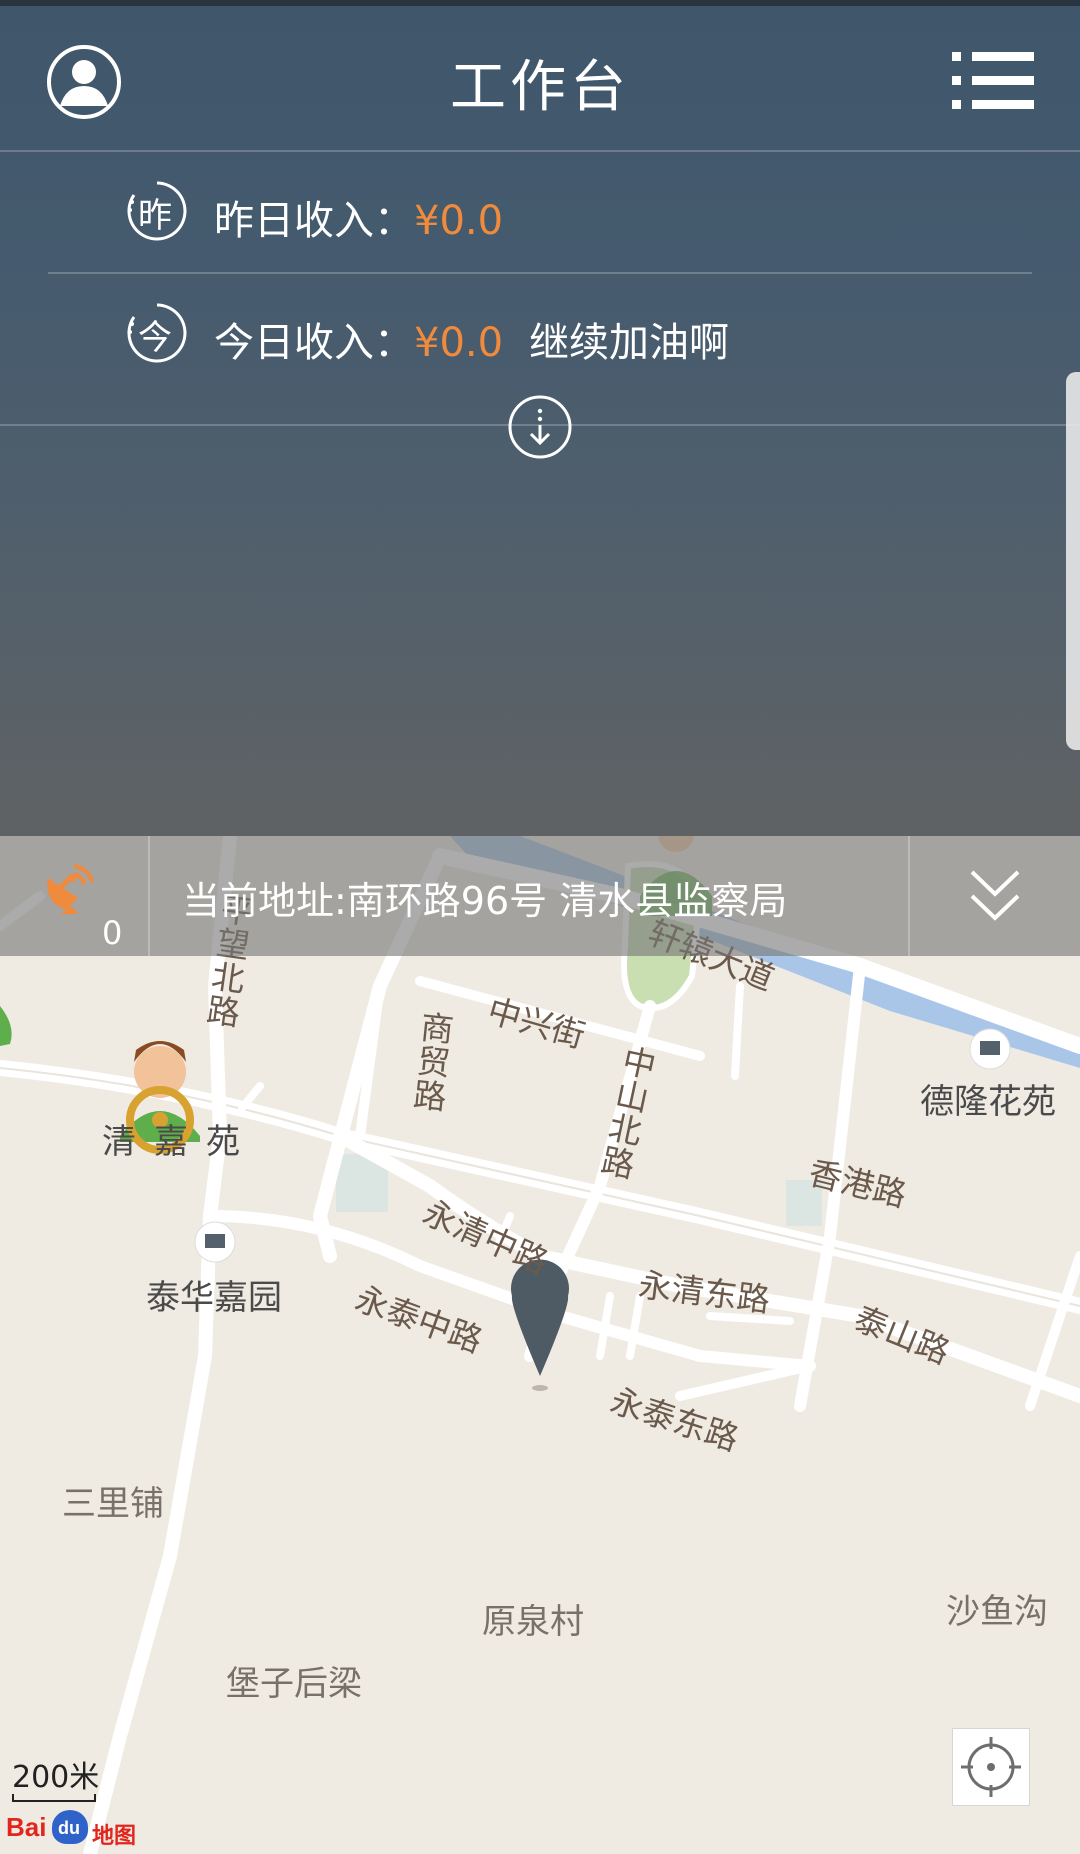  Describe the element at coordinates (485, 901) in the screenshot. I see `current-address: 当前地址:南环路96号 清水县监察局` at that location.